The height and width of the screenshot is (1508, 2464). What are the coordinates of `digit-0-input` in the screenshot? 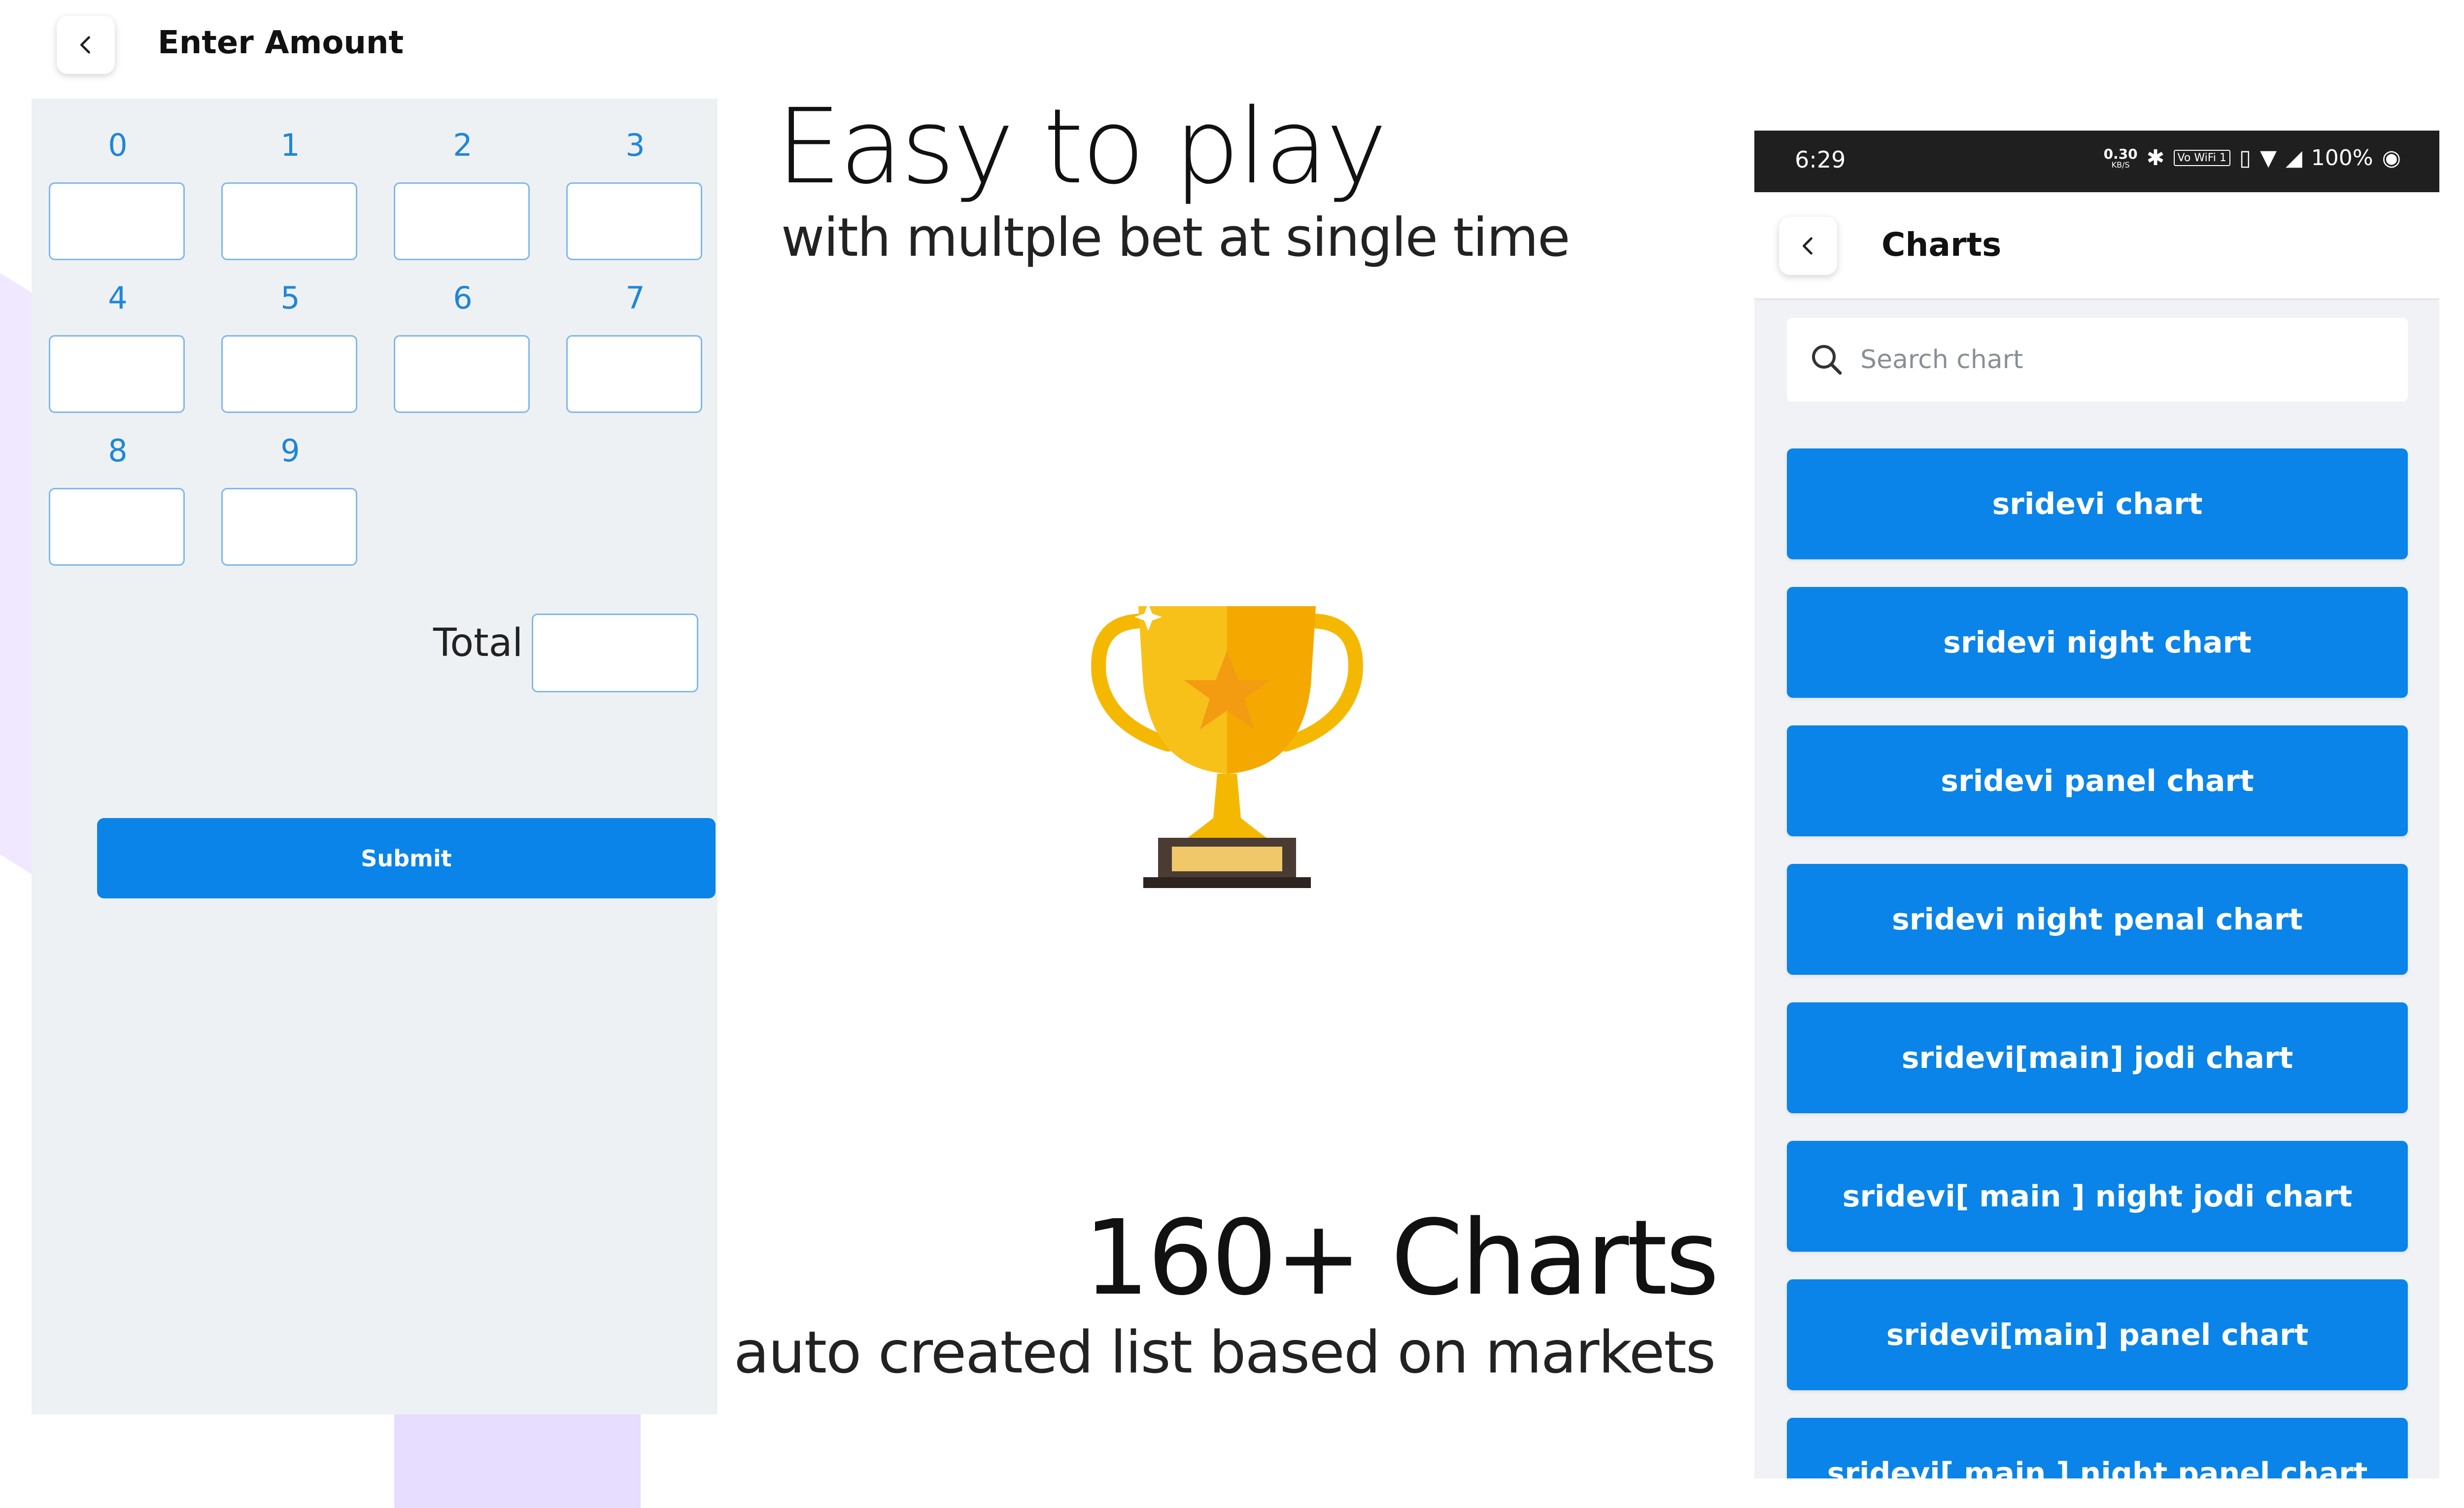 It's located at (117, 221).